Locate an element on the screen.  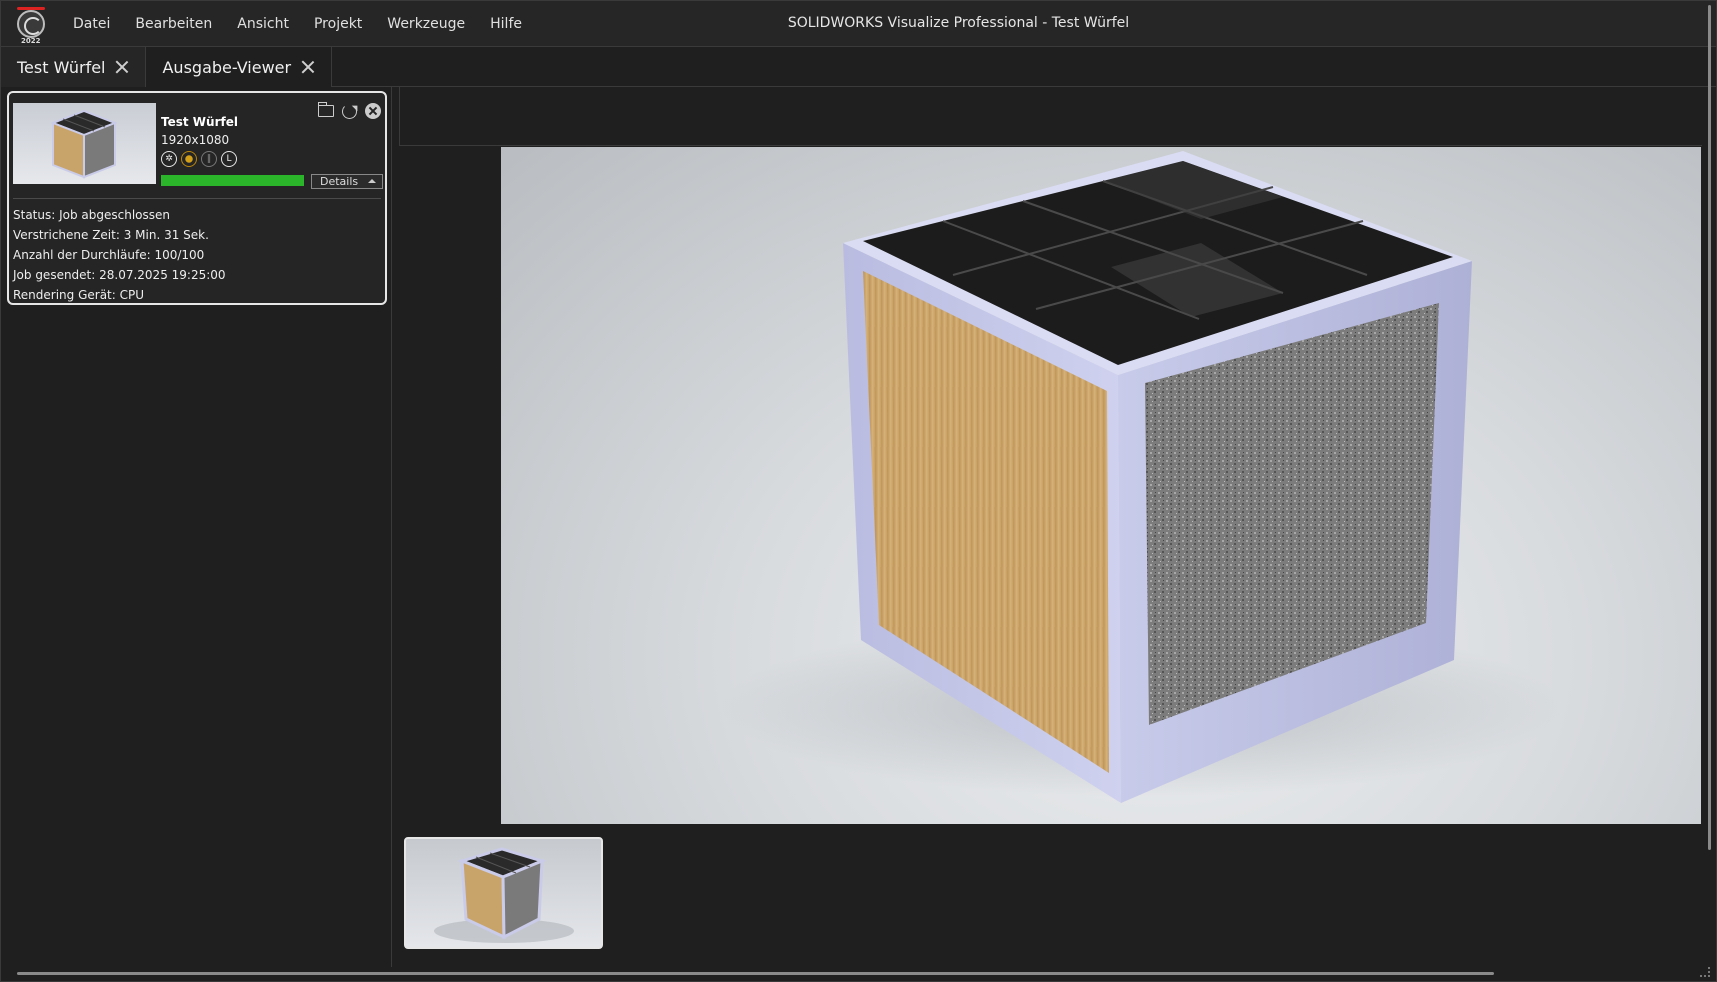
job-render-device: Rendering Gerät: CPU is located at coordinates (79, 295).